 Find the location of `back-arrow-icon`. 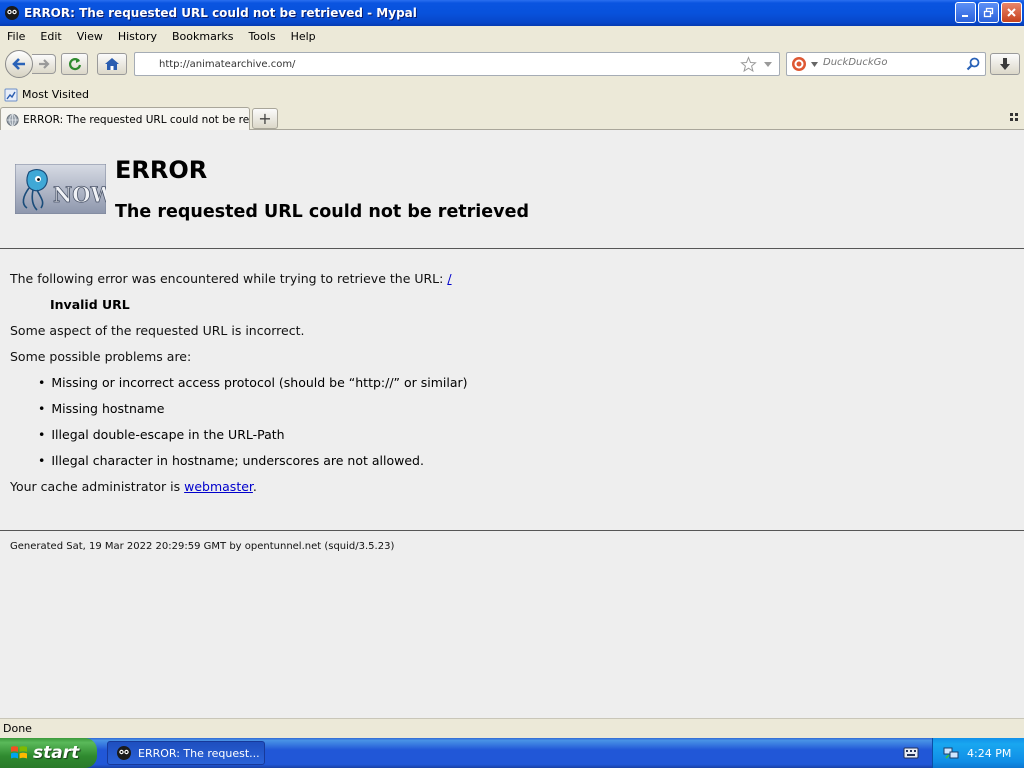

back-arrow-icon is located at coordinates (18, 64).